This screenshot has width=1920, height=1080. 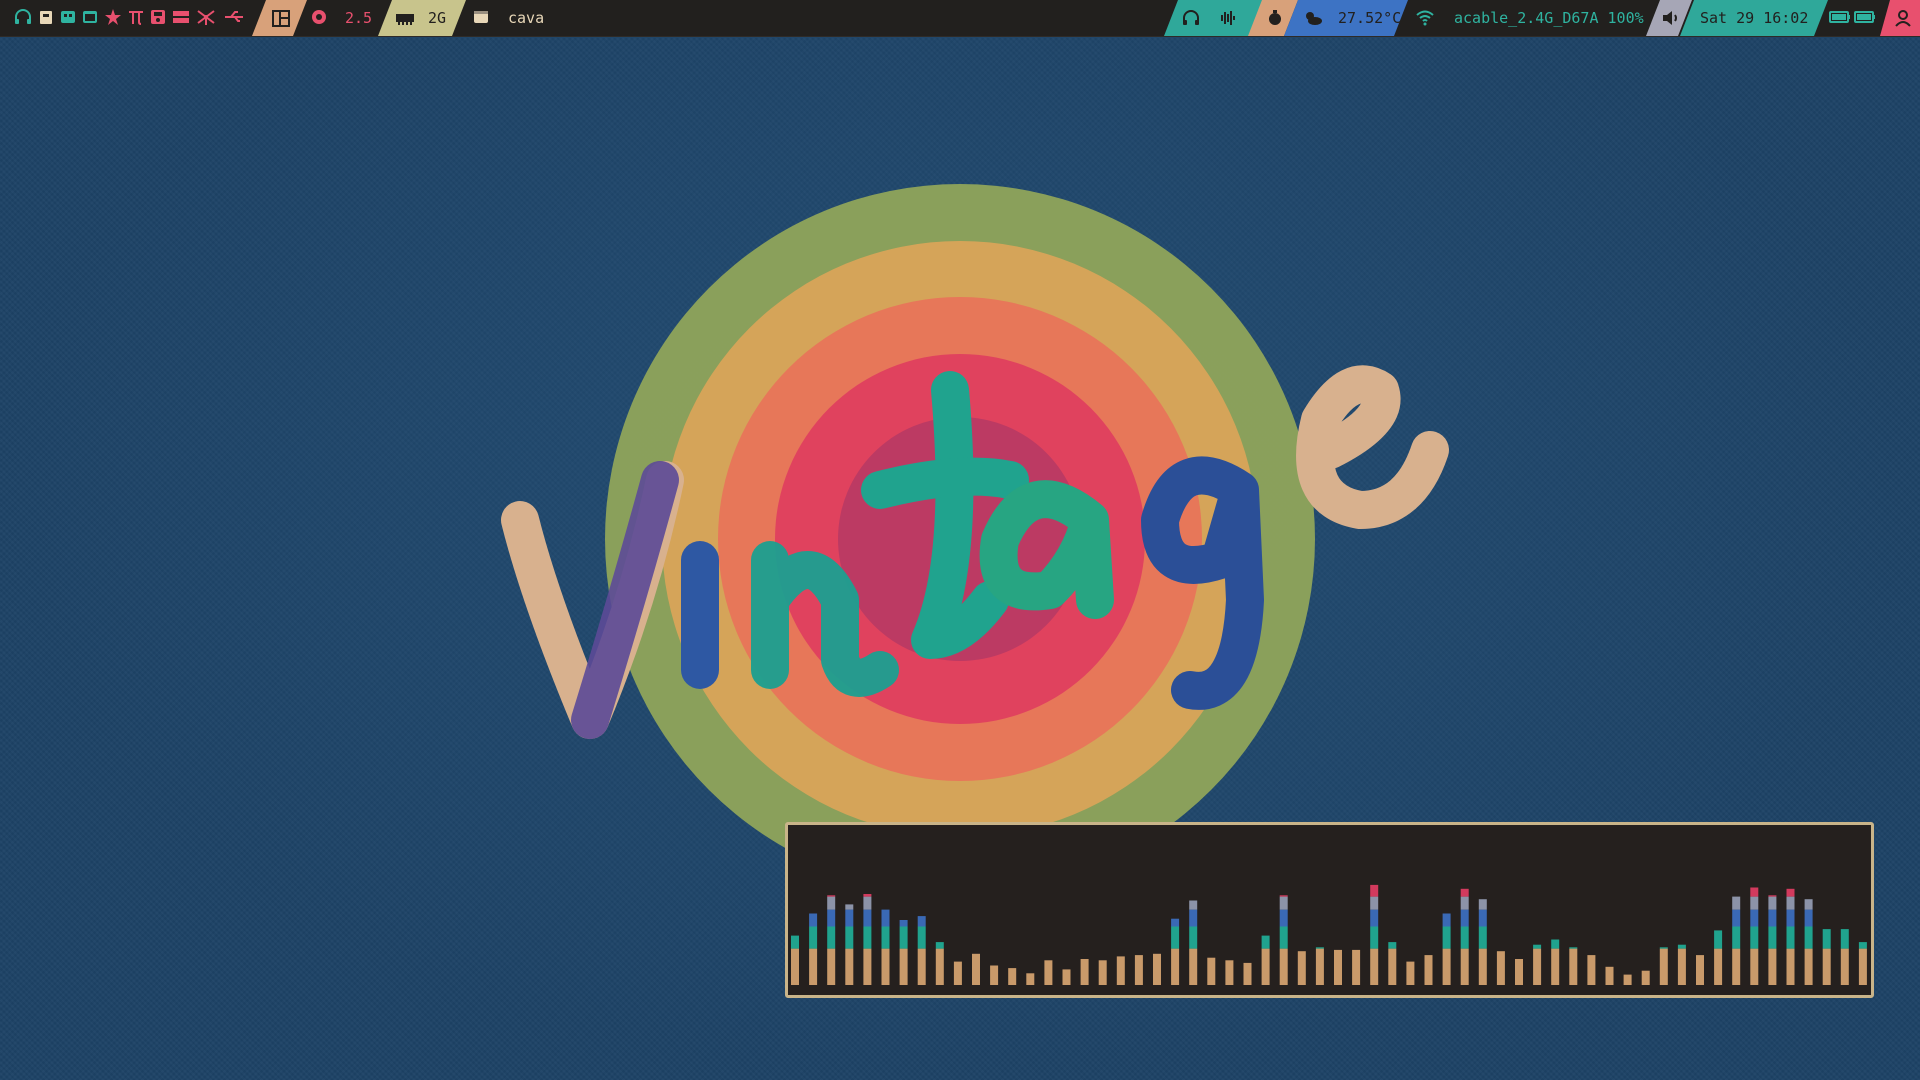 I want to click on cpu-load: 2.5, so click(x=358, y=18).